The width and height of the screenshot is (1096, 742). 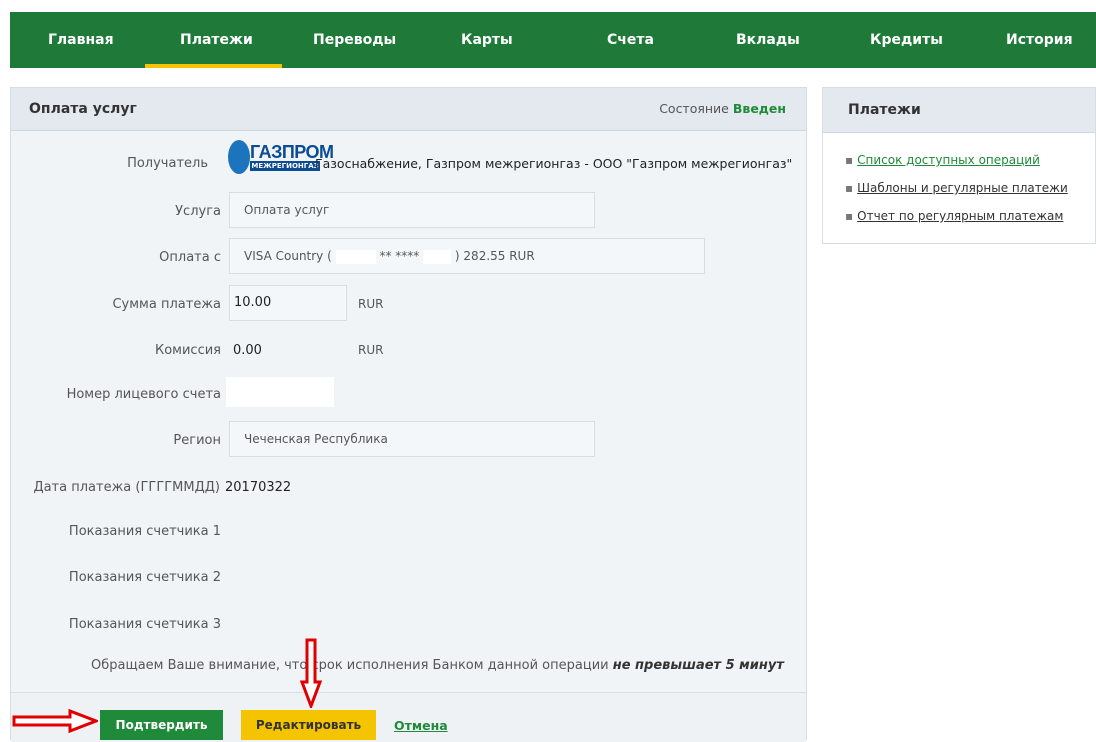 I want to click on nav-item-history: История, so click(x=1039, y=40).